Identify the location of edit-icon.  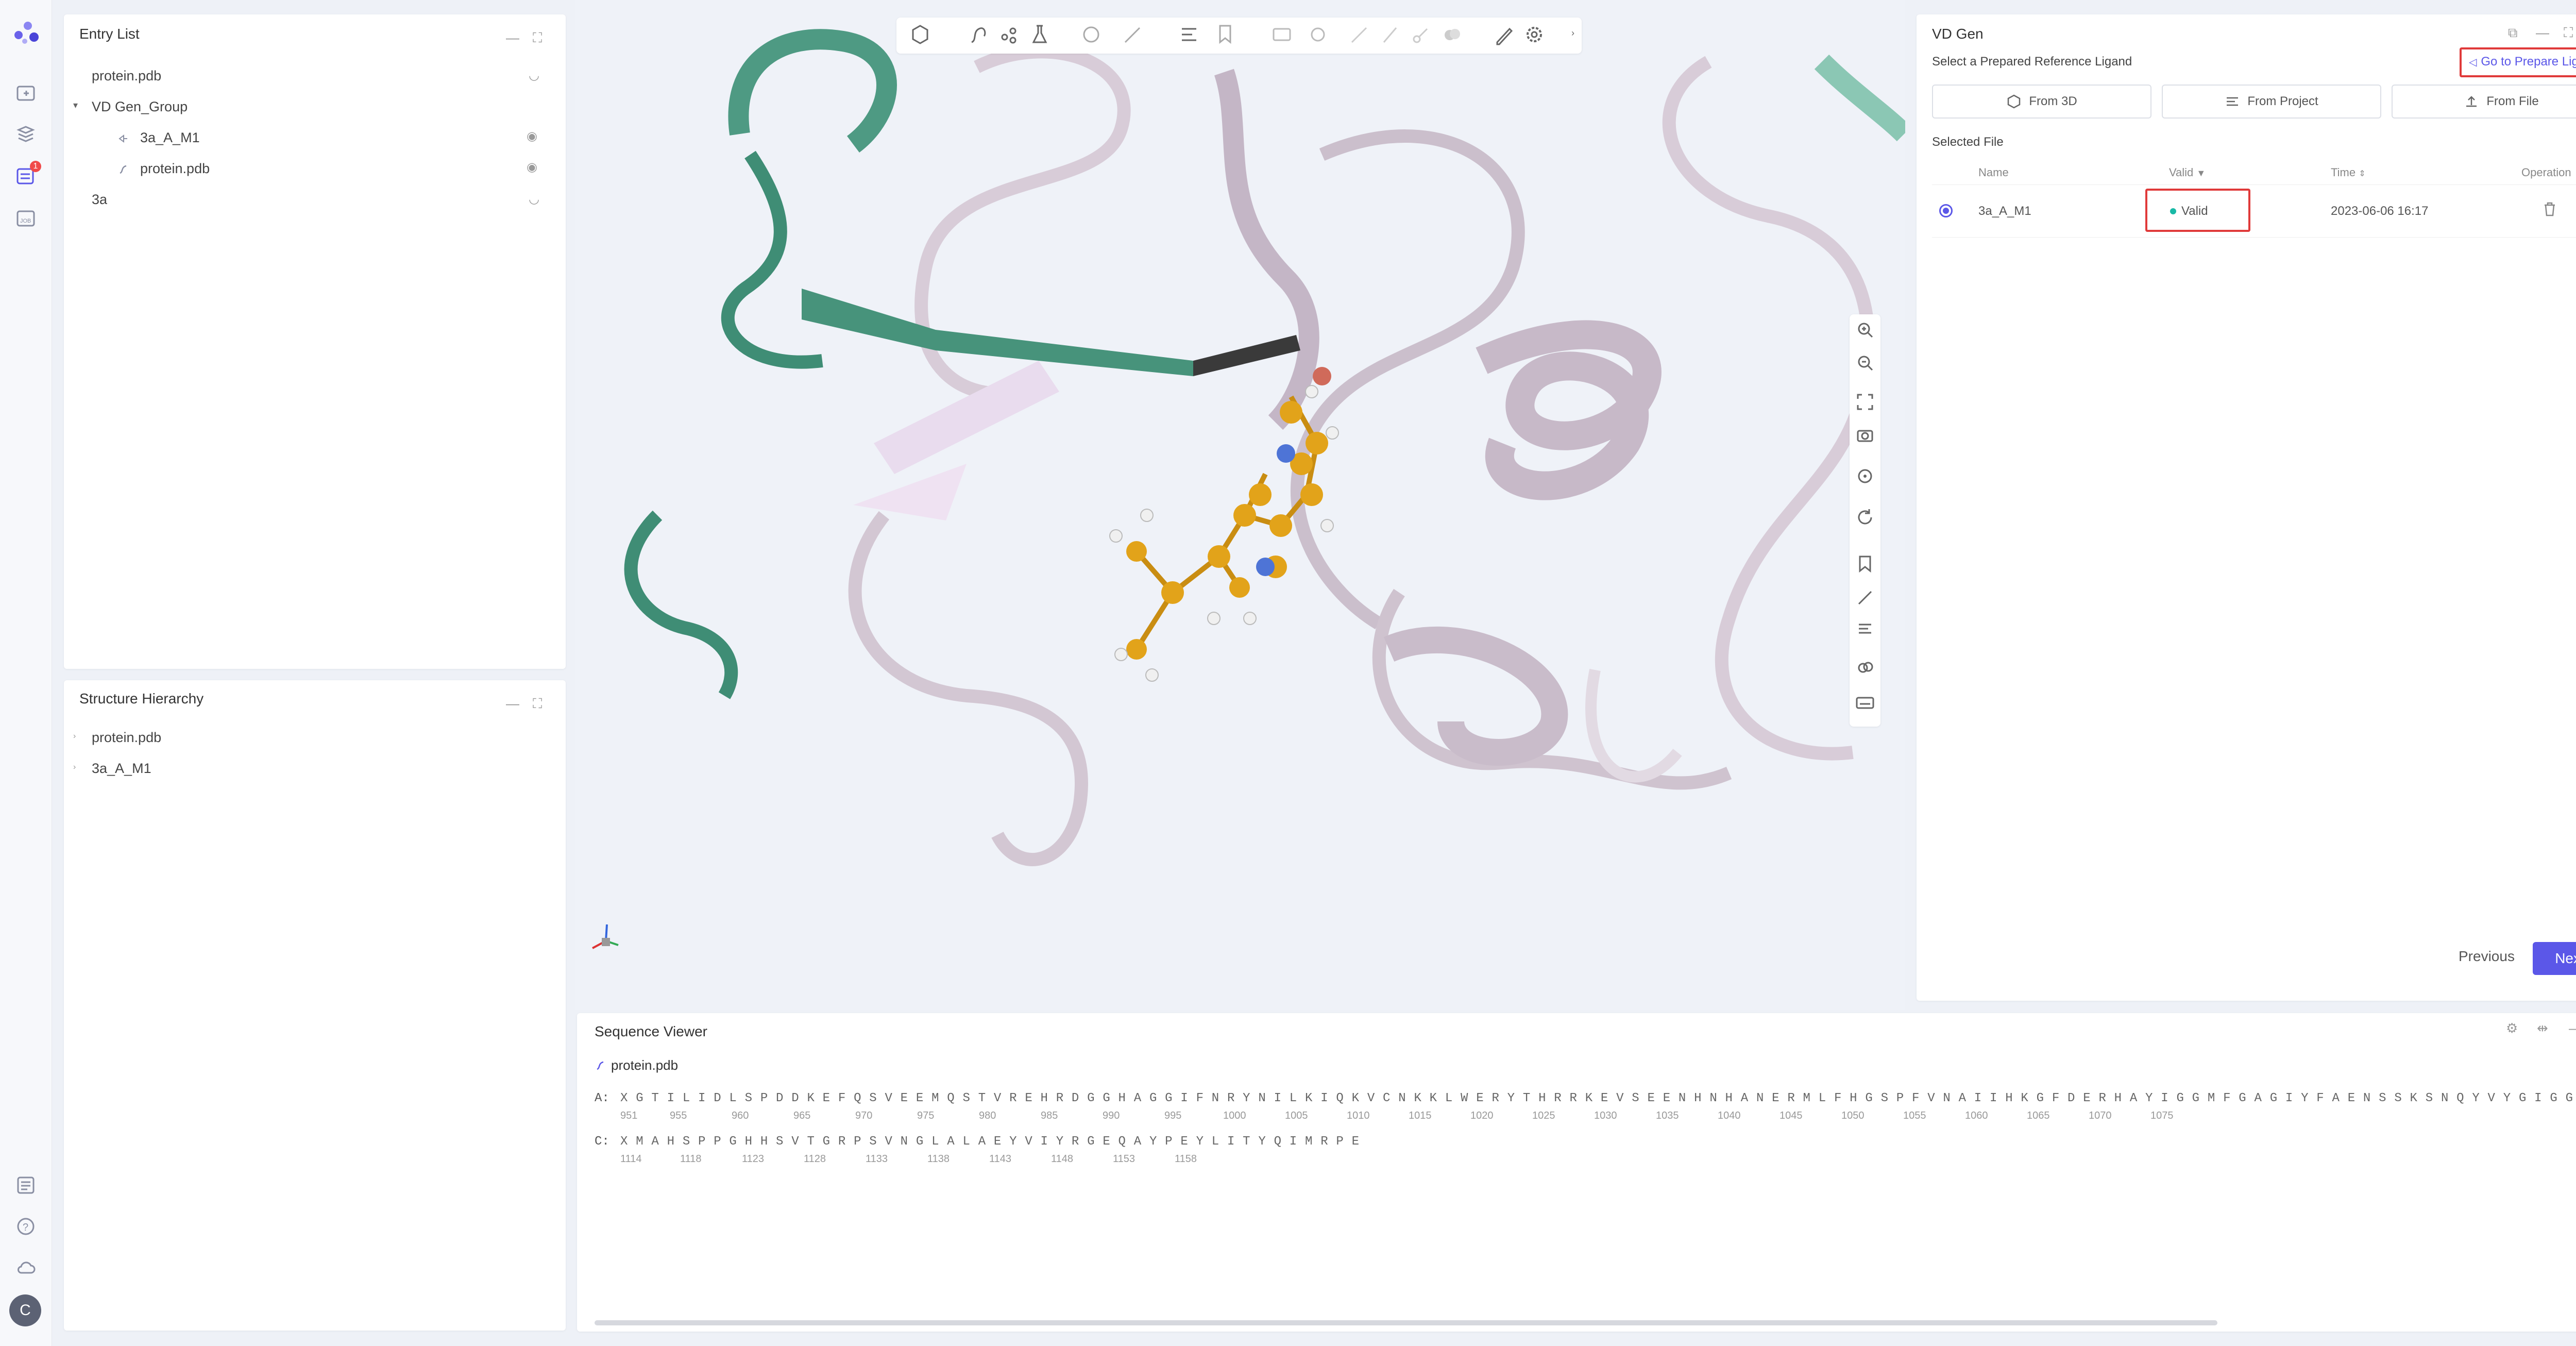
(1503, 34).